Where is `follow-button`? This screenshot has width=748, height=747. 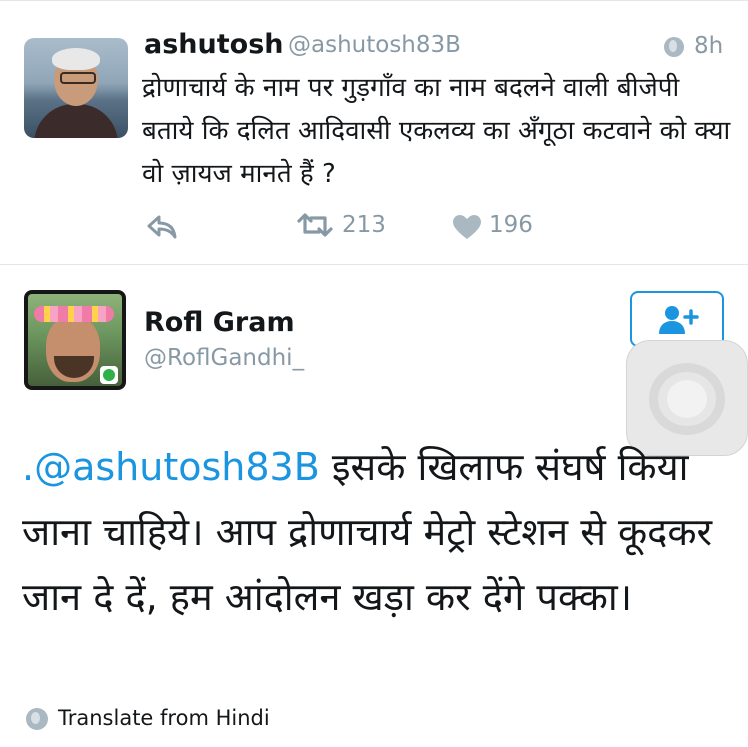
follow-button is located at coordinates (677, 319).